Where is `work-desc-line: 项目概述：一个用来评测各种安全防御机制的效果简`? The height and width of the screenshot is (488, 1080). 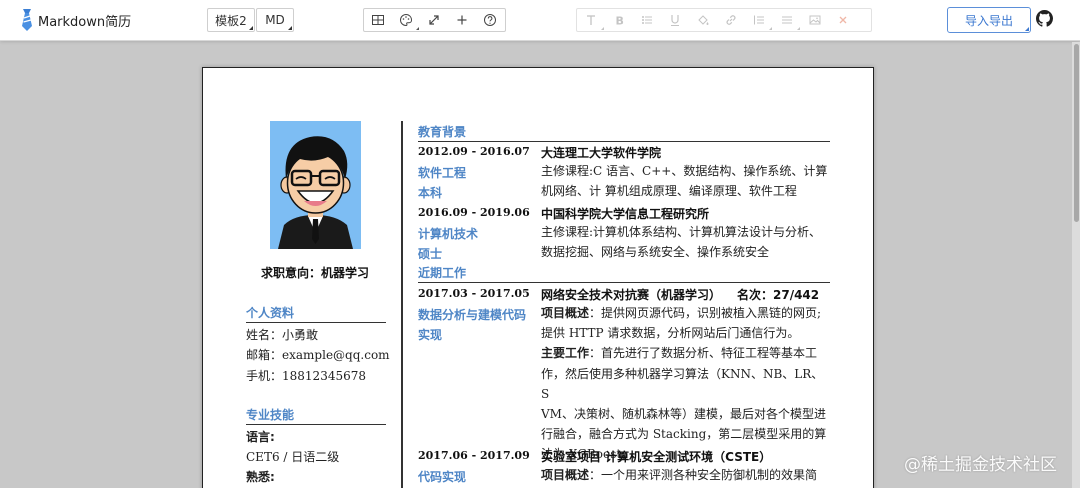 work-desc-line: 项目概述：一个用来评测各种安全防御机制的效果简 is located at coordinates (685, 475).